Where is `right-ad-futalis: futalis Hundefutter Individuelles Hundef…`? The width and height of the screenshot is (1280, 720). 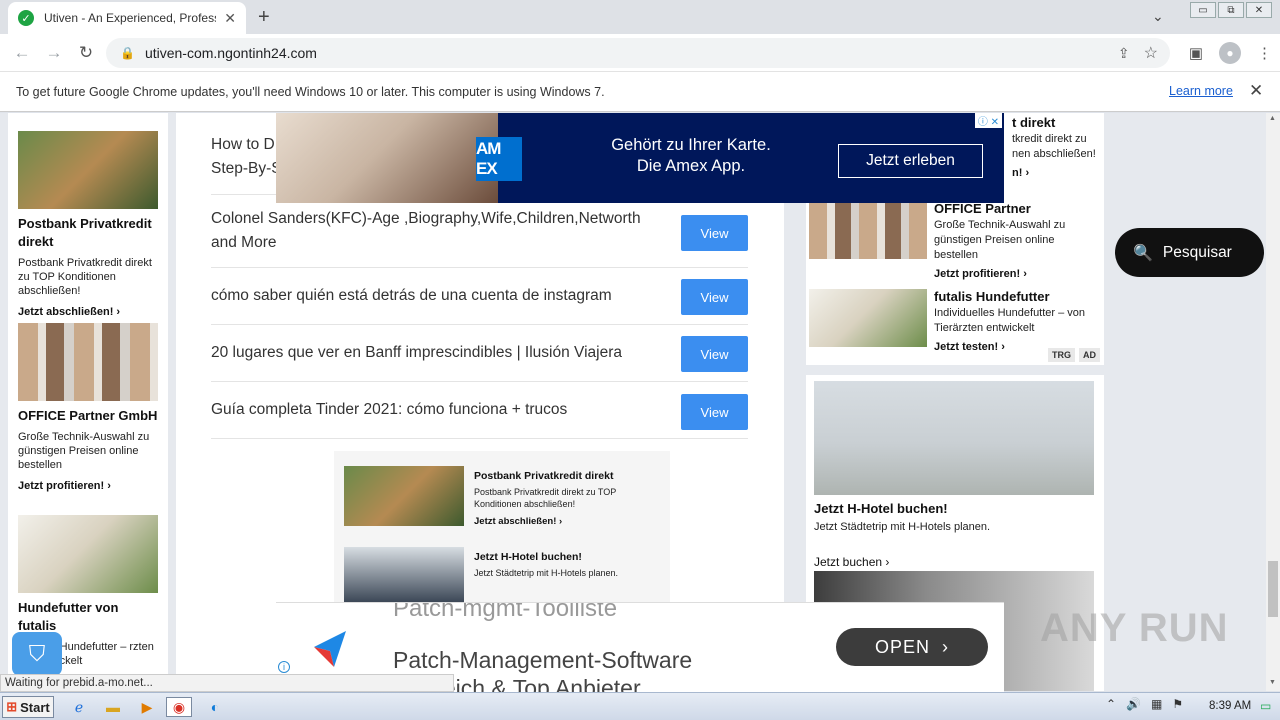
right-ad-futalis: futalis Hundefutter Individuelles Hundef… is located at coordinates (947, 321).